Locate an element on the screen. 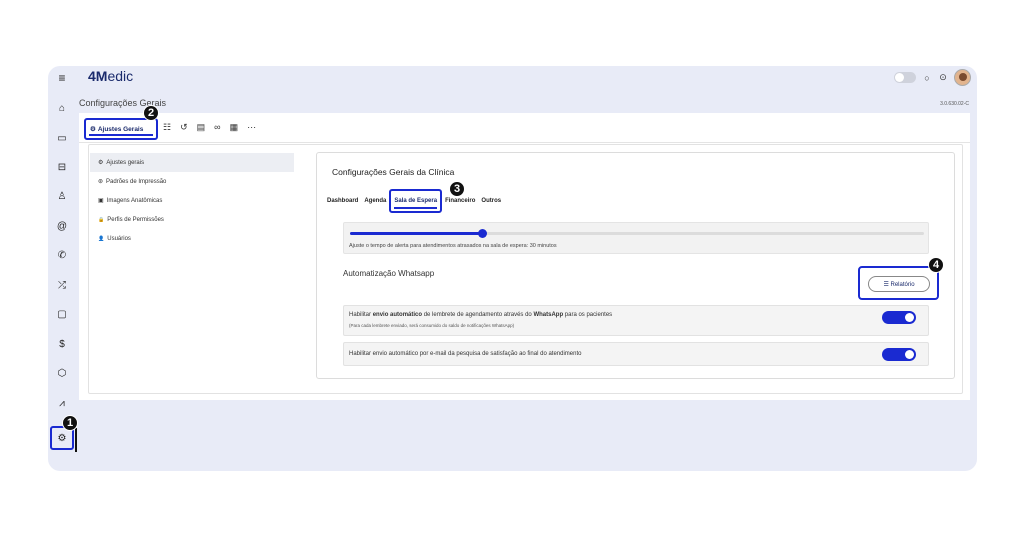 Image resolution: width=1024 pixels, height=538 pixels. dollar-icon: $ is located at coordinates (62, 344).